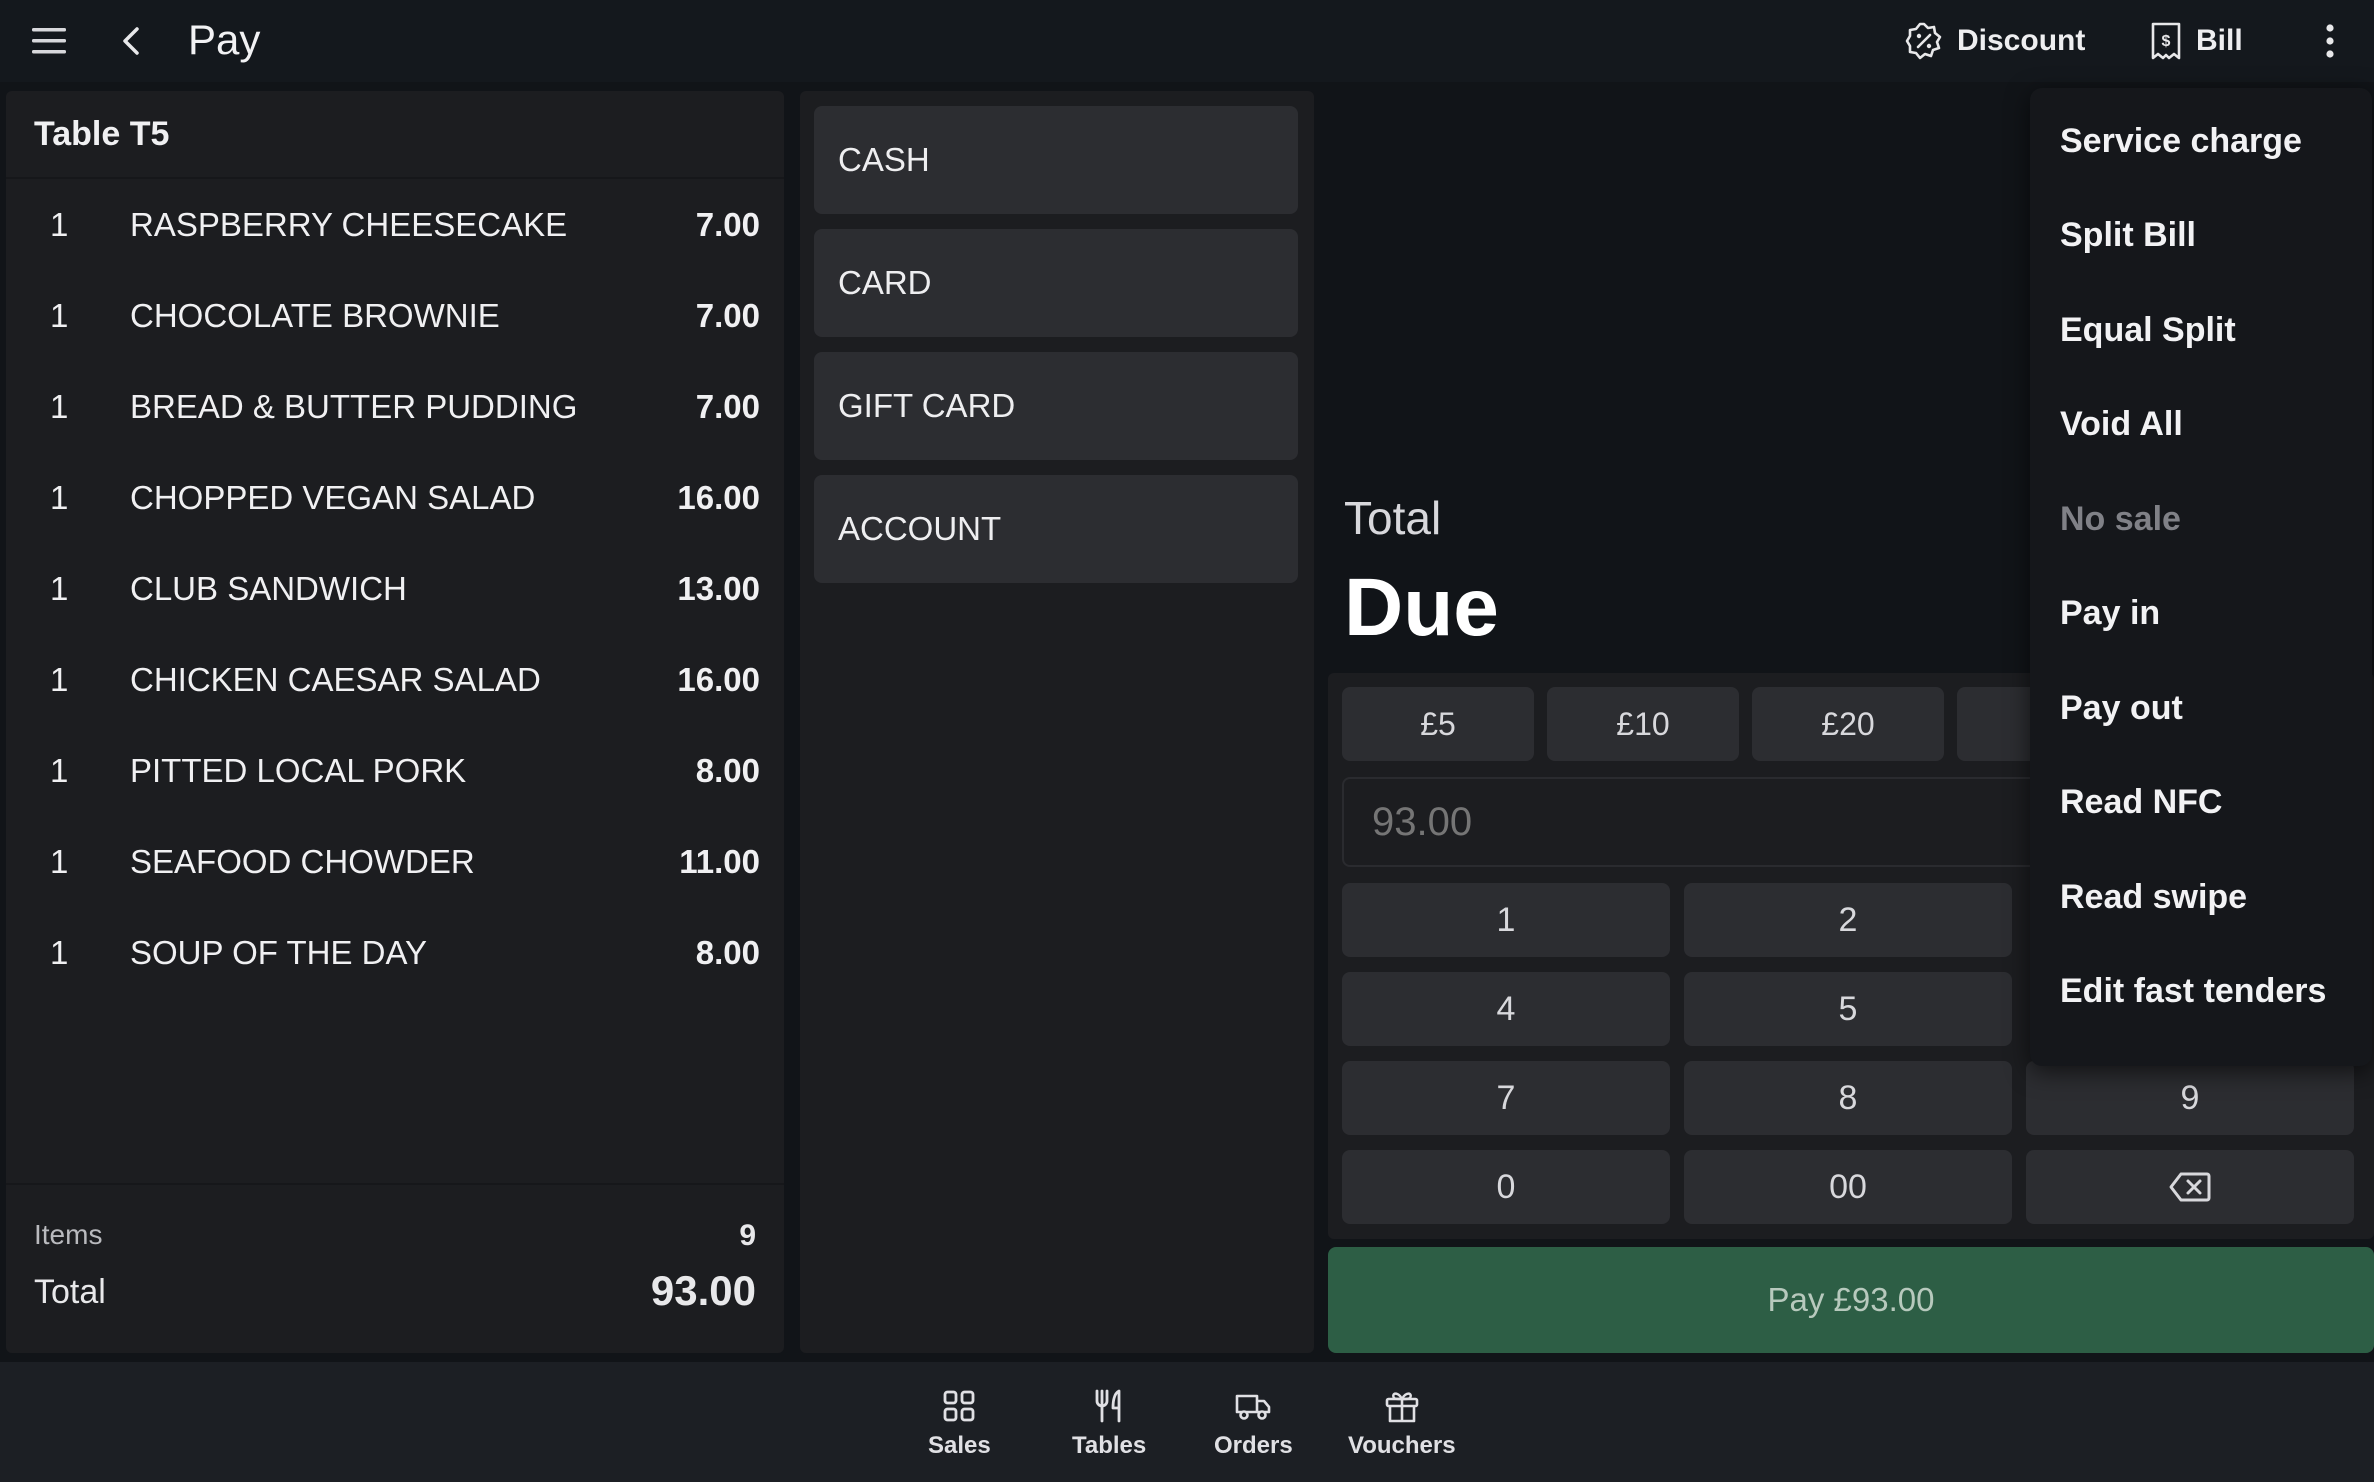 The height and width of the screenshot is (1482, 2374). What do you see at coordinates (302, 861) in the screenshot?
I see `item-name: SEAFOOD CHOWDER` at bounding box center [302, 861].